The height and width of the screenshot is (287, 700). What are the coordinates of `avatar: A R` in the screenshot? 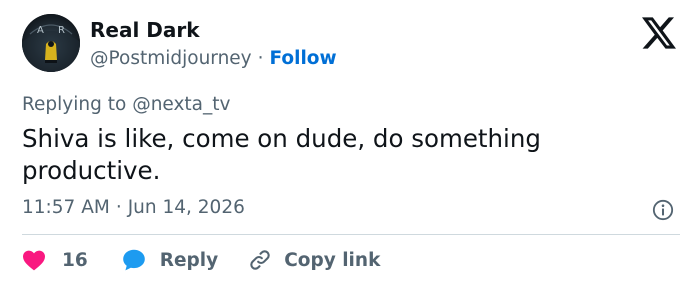 It's located at (51, 43).